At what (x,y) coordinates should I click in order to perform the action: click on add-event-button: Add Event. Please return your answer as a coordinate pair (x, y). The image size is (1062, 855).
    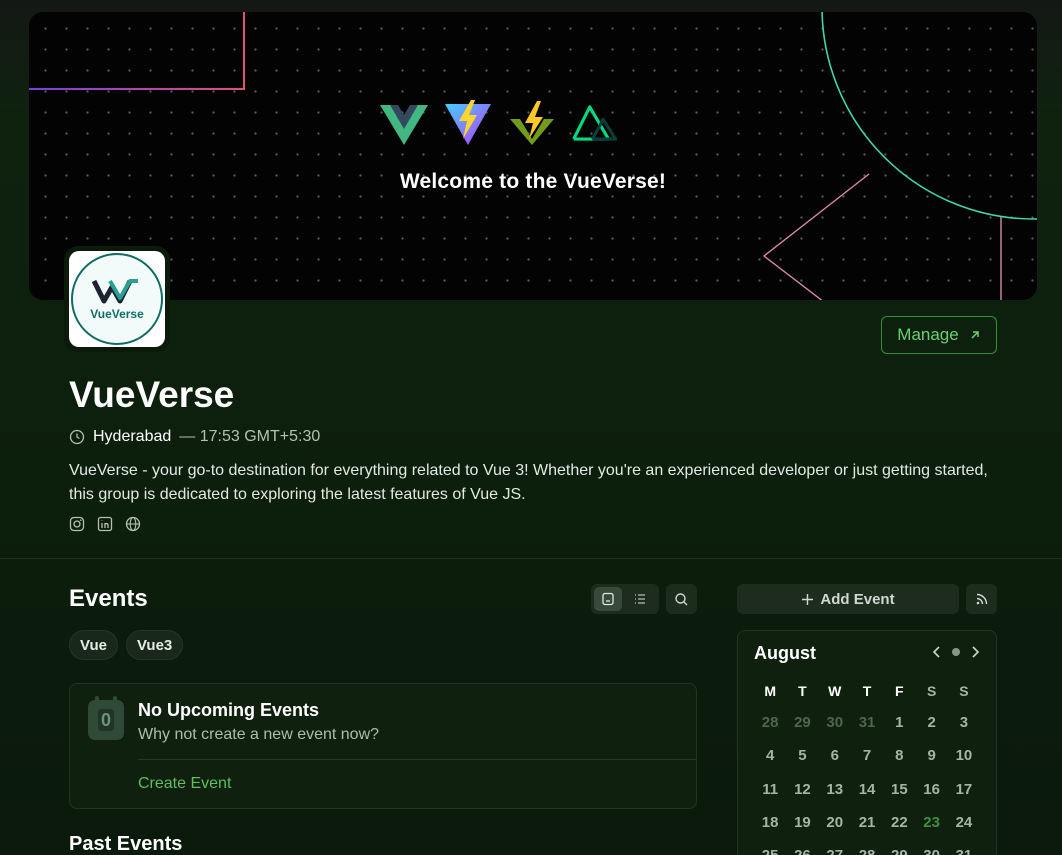
    Looking at the image, I should click on (848, 599).